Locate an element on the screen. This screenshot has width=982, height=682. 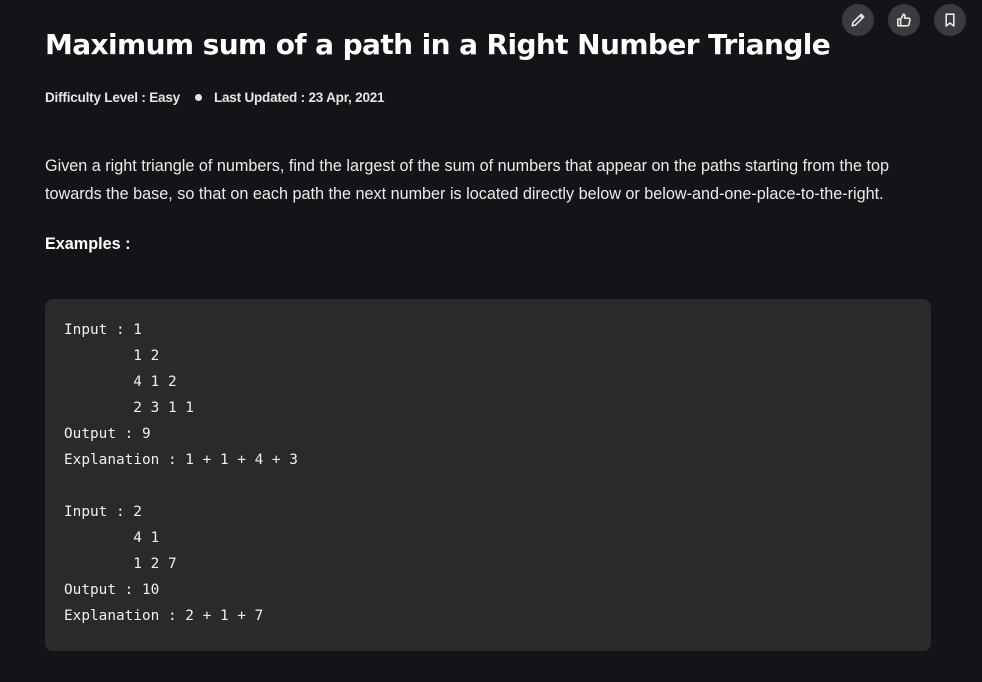
bookmark-icon is located at coordinates (950, 20).